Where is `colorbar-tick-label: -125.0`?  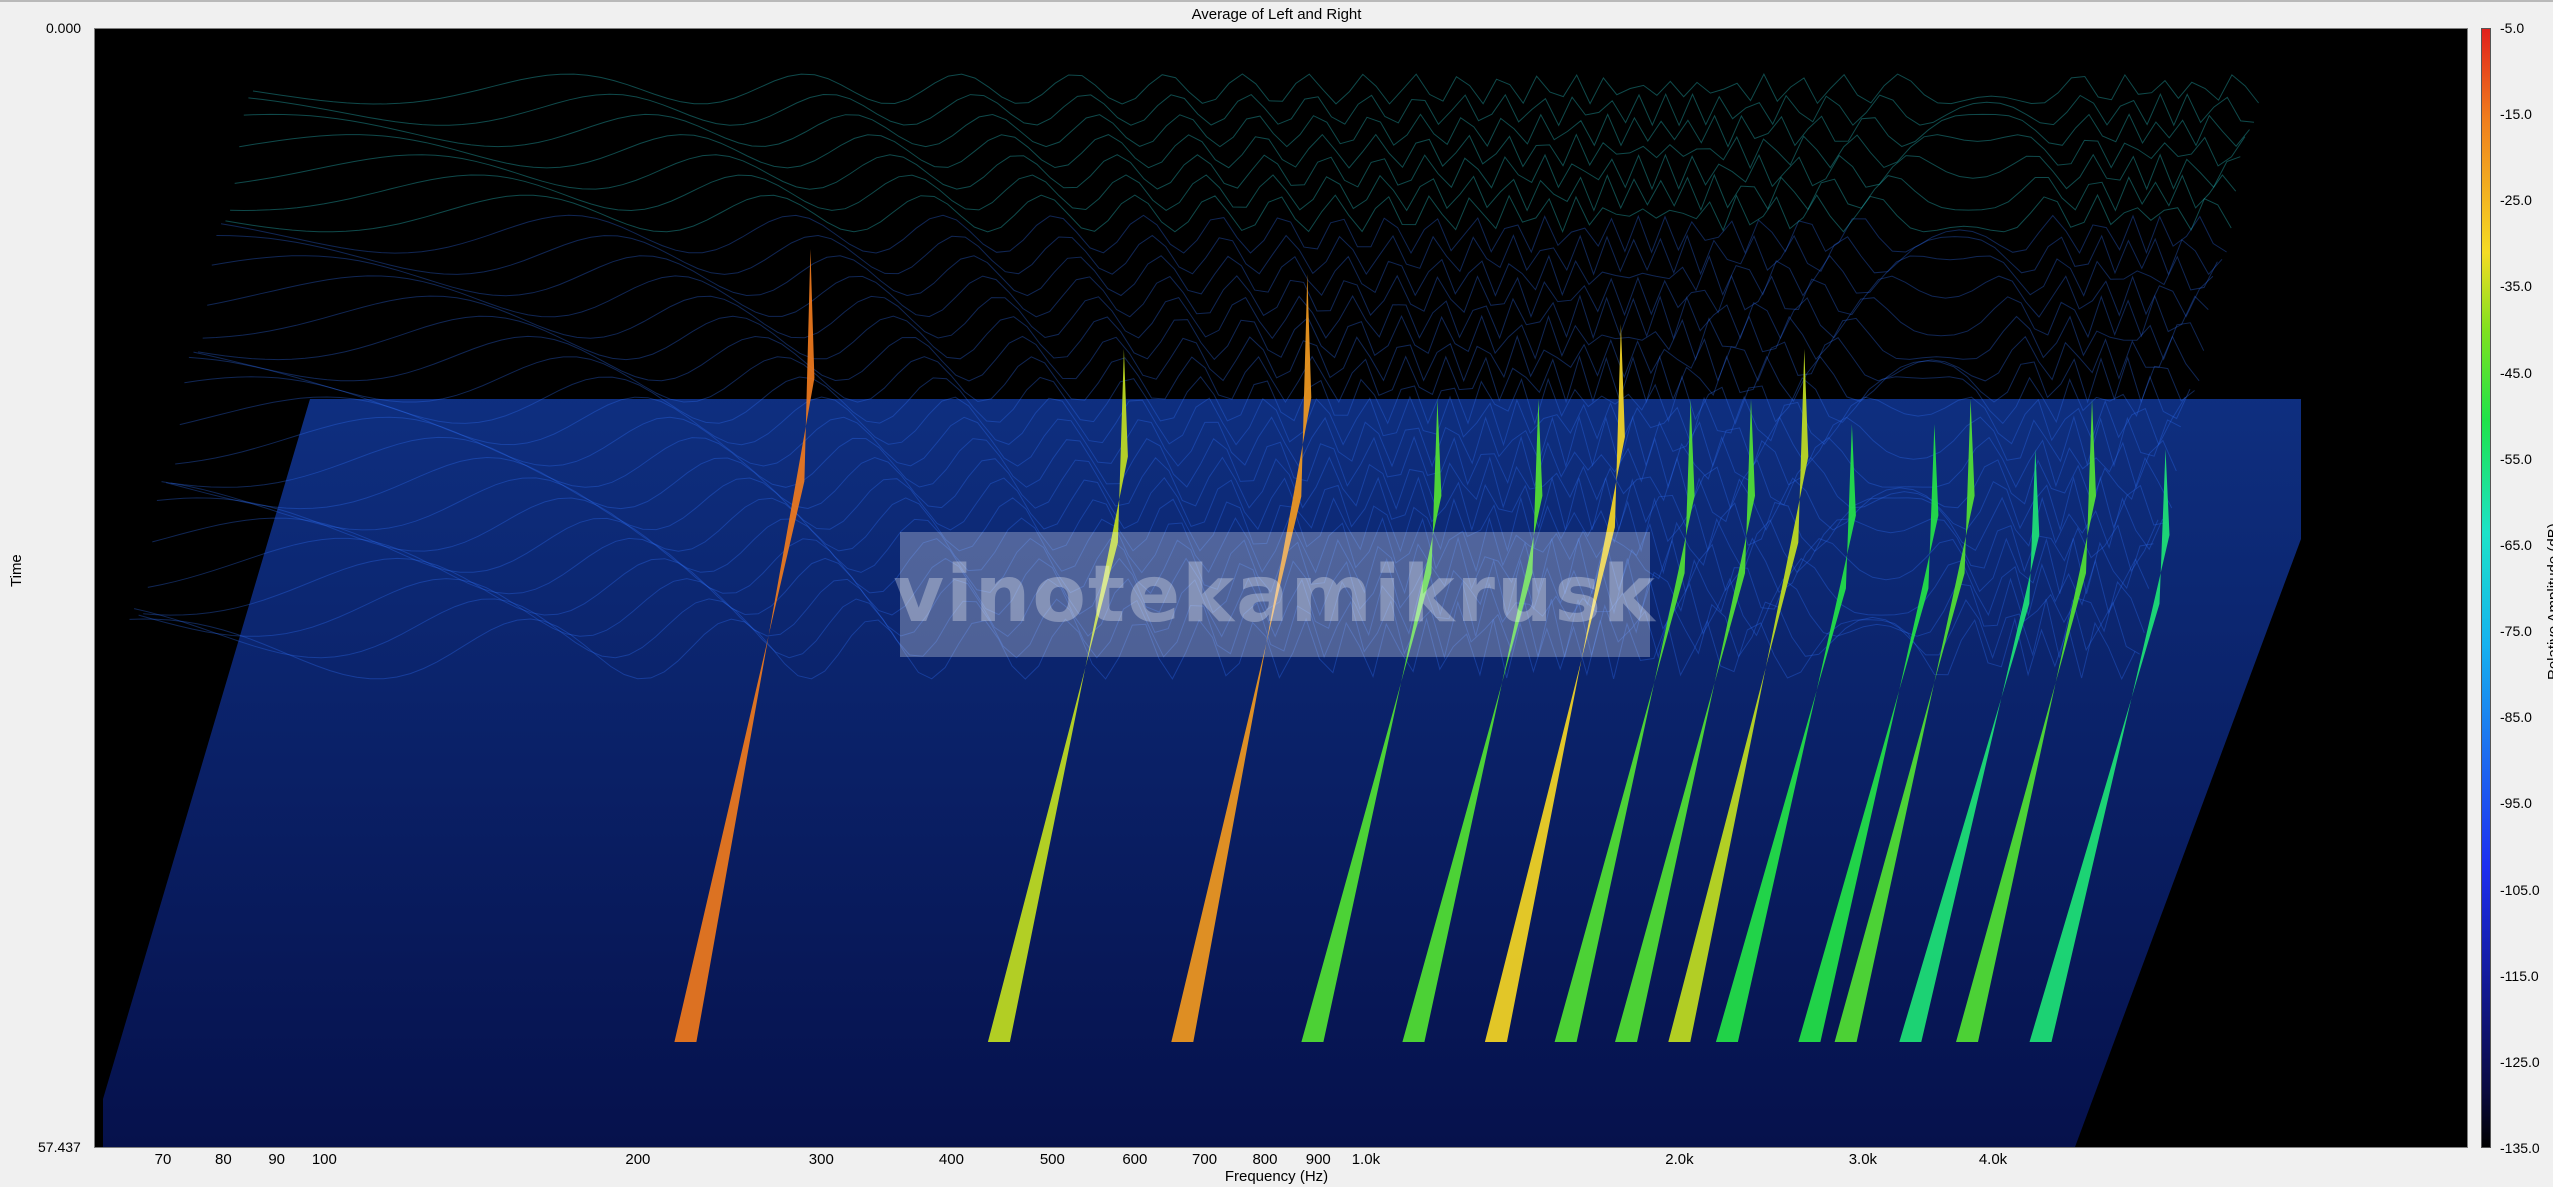
colorbar-tick-label: -125.0 is located at coordinates (2520, 1061).